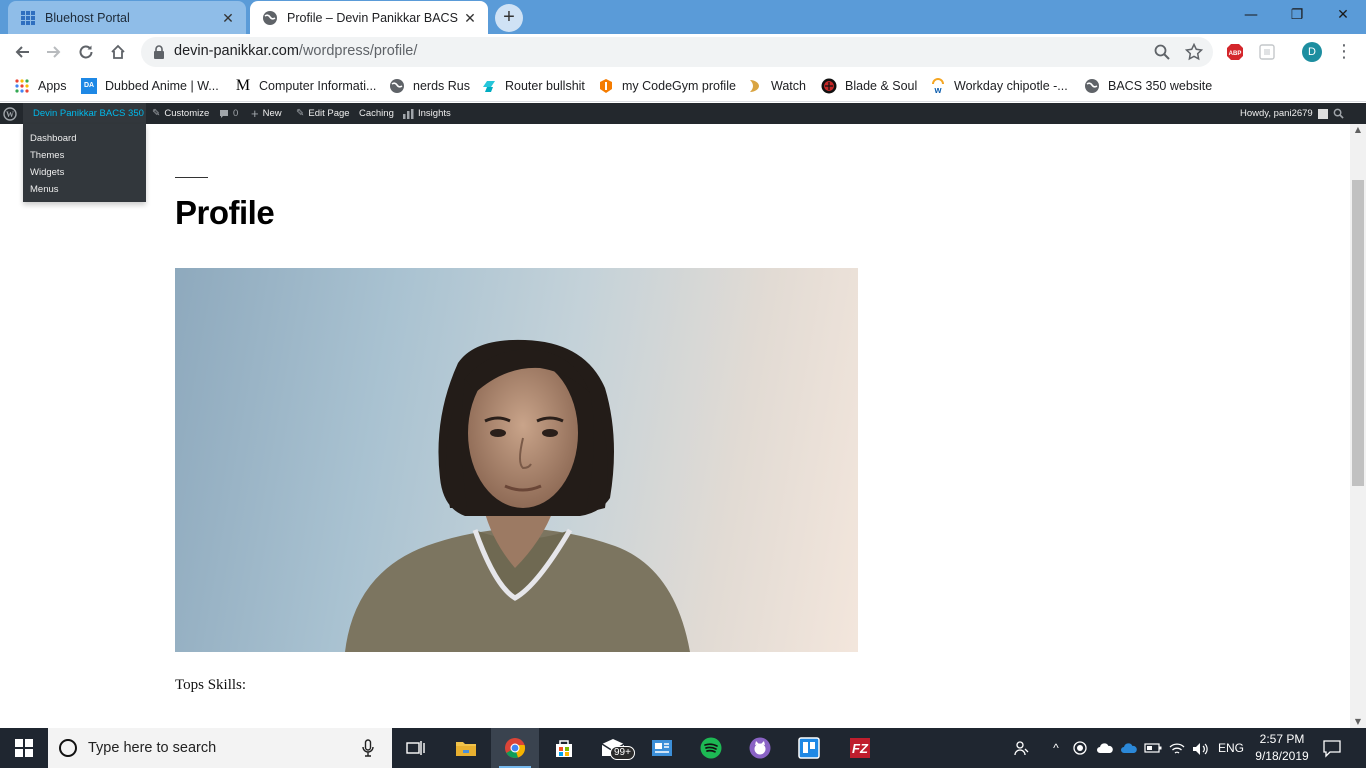 This screenshot has width=1366, height=772. Describe the element at coordinates (1297, 15) in the screenshot. I see `restore-button: ❐` at that location.